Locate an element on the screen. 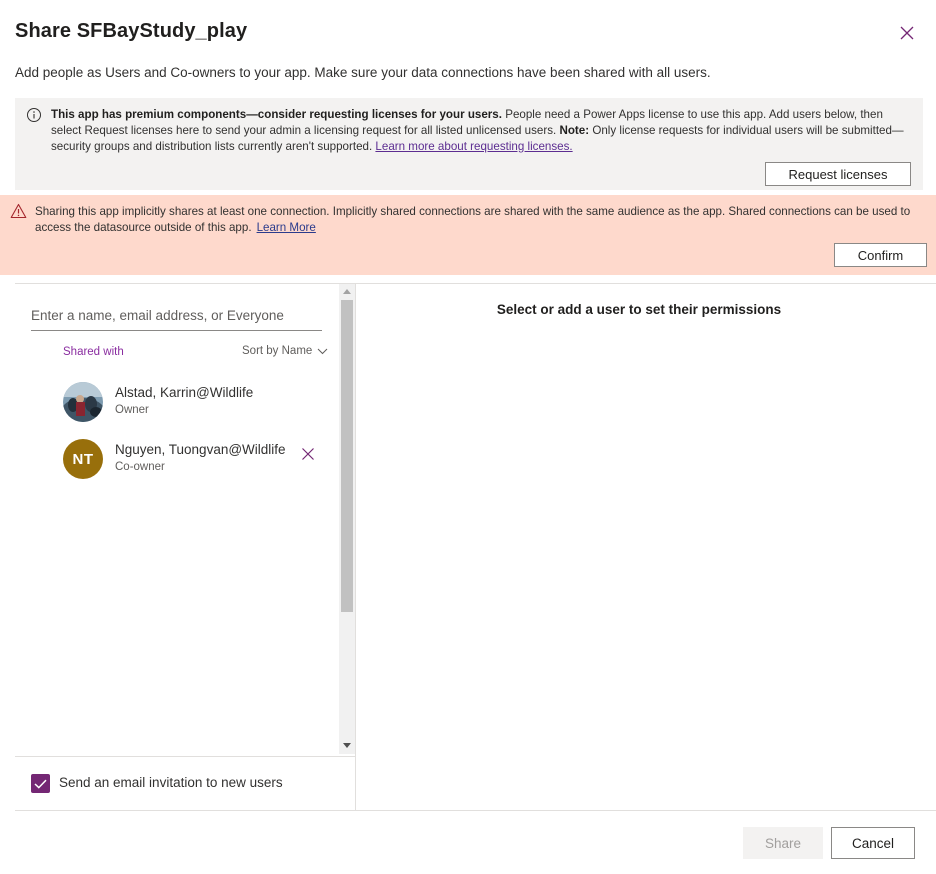 This screenshot has width=936, height=874. user-name: Nguyen, Tuongvan@Wildlife is located at coordinates (200, 449).